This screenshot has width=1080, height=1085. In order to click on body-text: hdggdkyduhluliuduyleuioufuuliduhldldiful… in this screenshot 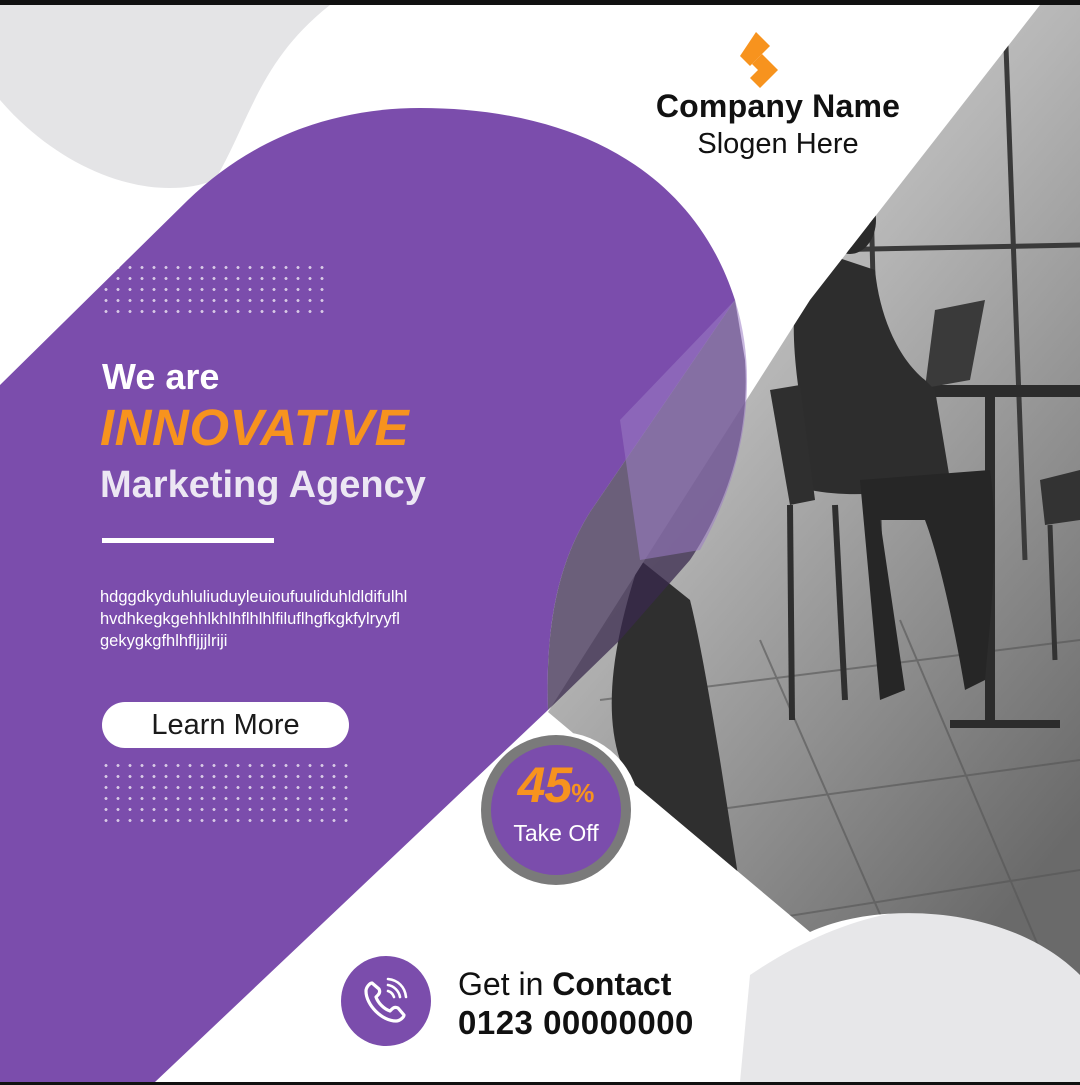, I will do `click(310, 619)`.